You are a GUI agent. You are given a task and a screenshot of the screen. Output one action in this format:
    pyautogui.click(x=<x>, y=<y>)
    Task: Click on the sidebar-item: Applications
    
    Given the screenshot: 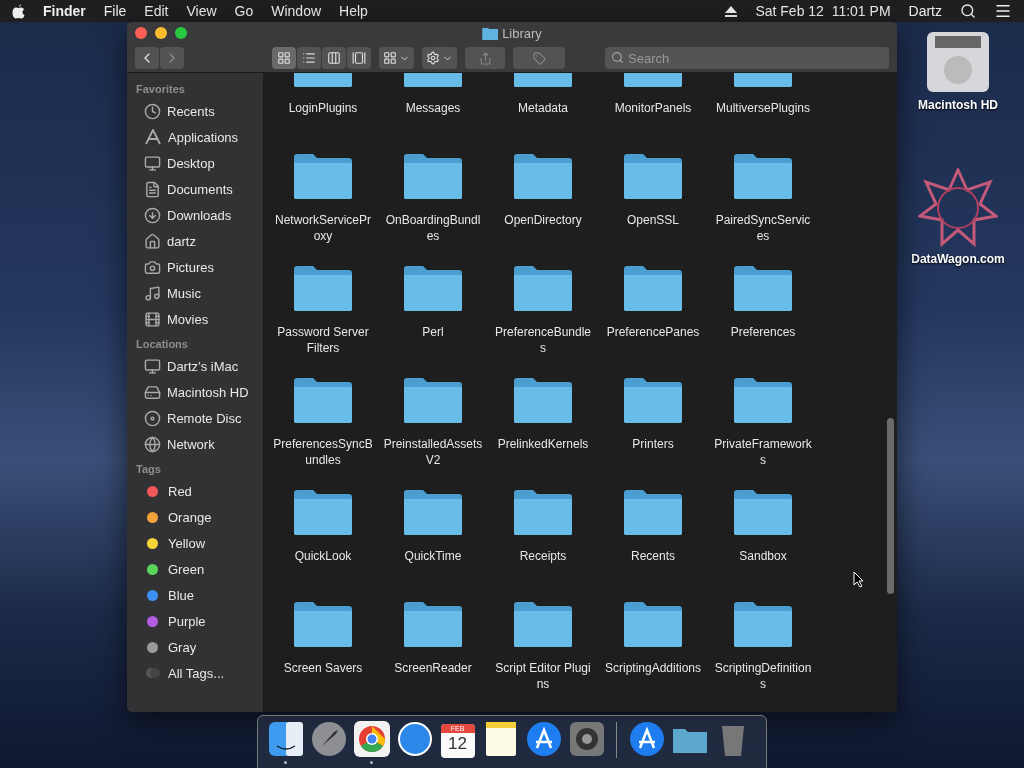 What is the action you would take?
    pyautogui.click(x=195, y=137)
    